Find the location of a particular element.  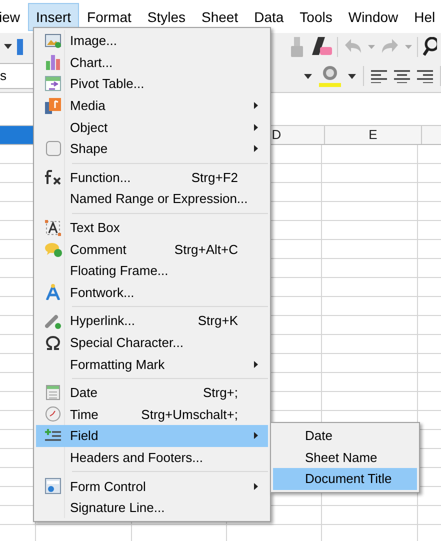

column-header: E is located at coordinates (373, 135).